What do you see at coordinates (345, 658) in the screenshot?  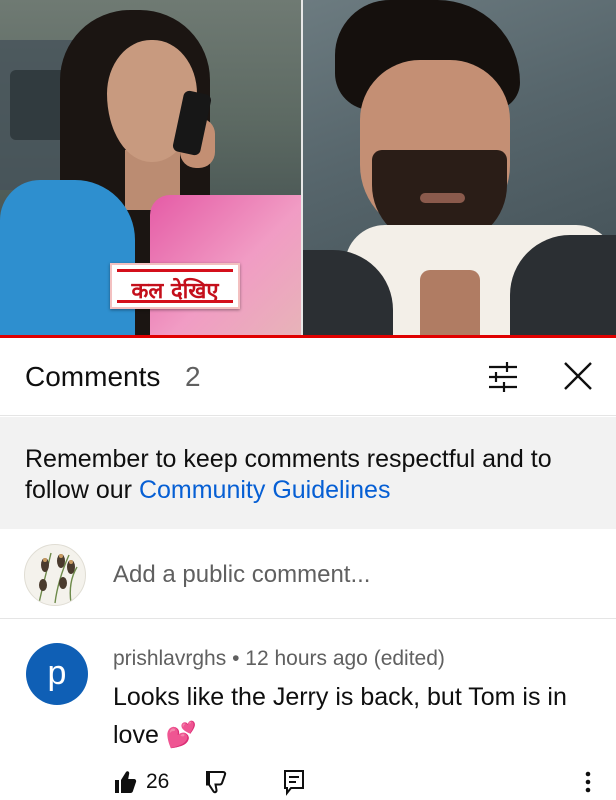 I see `comment-time: 12 hours ago (edited)` at bounding box center [345, 658].